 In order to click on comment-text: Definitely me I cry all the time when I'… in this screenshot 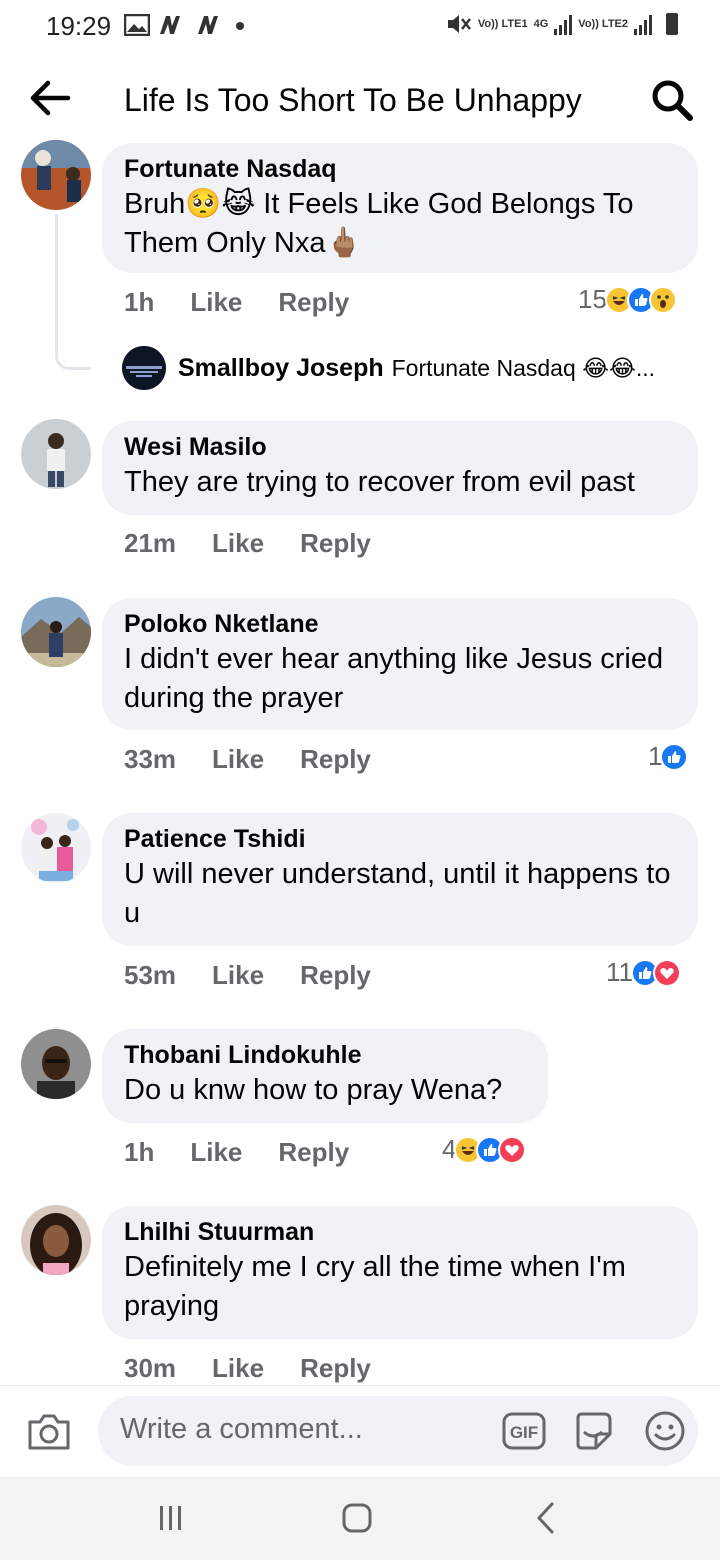, I will do `click(375, 1286)`.